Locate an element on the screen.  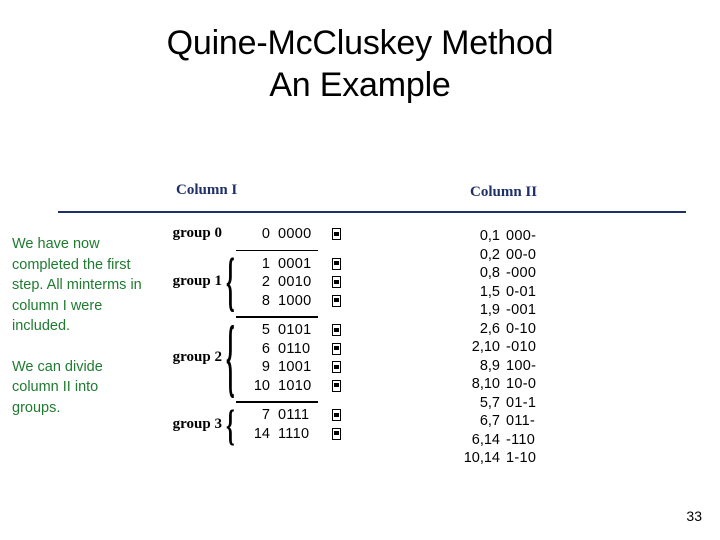
minterm-bits: 0111 is located at coordinates (294, 415).